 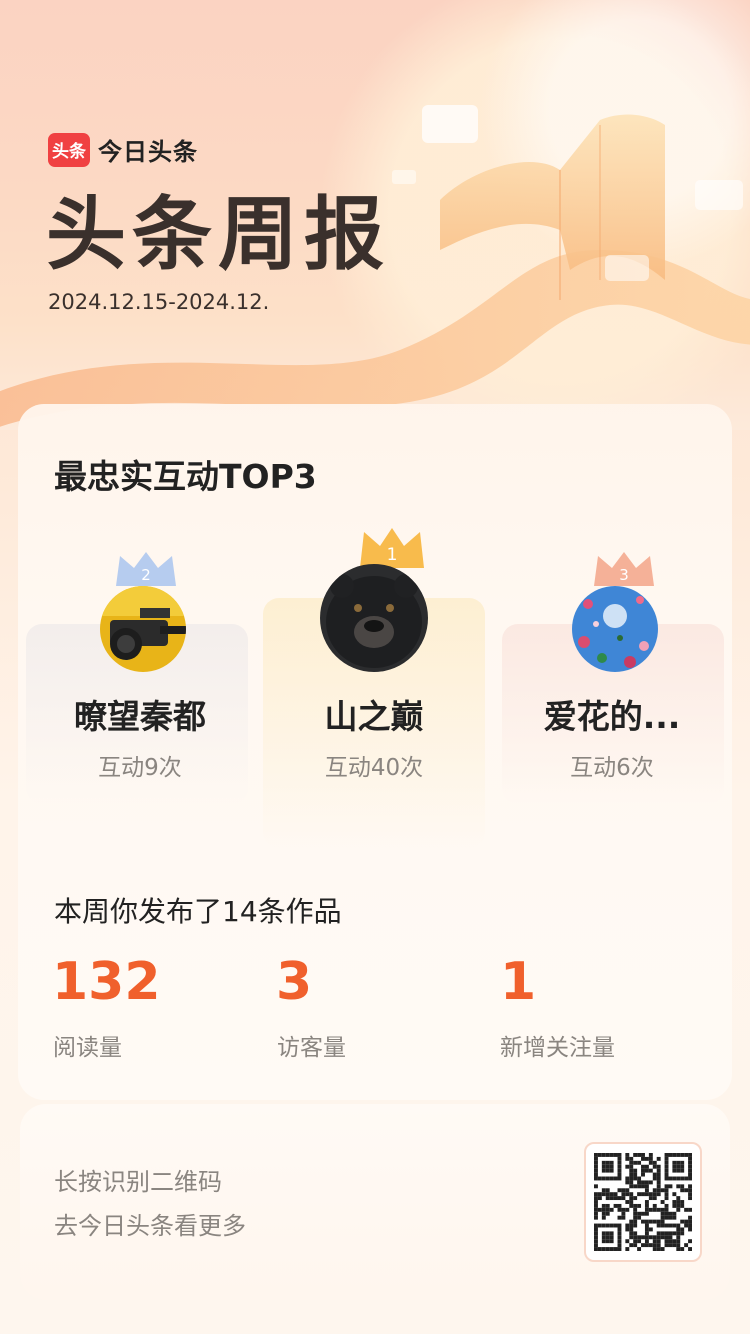 I want to click on fan-interaction-count-1: 互动9次, so click(x=140, y=768).